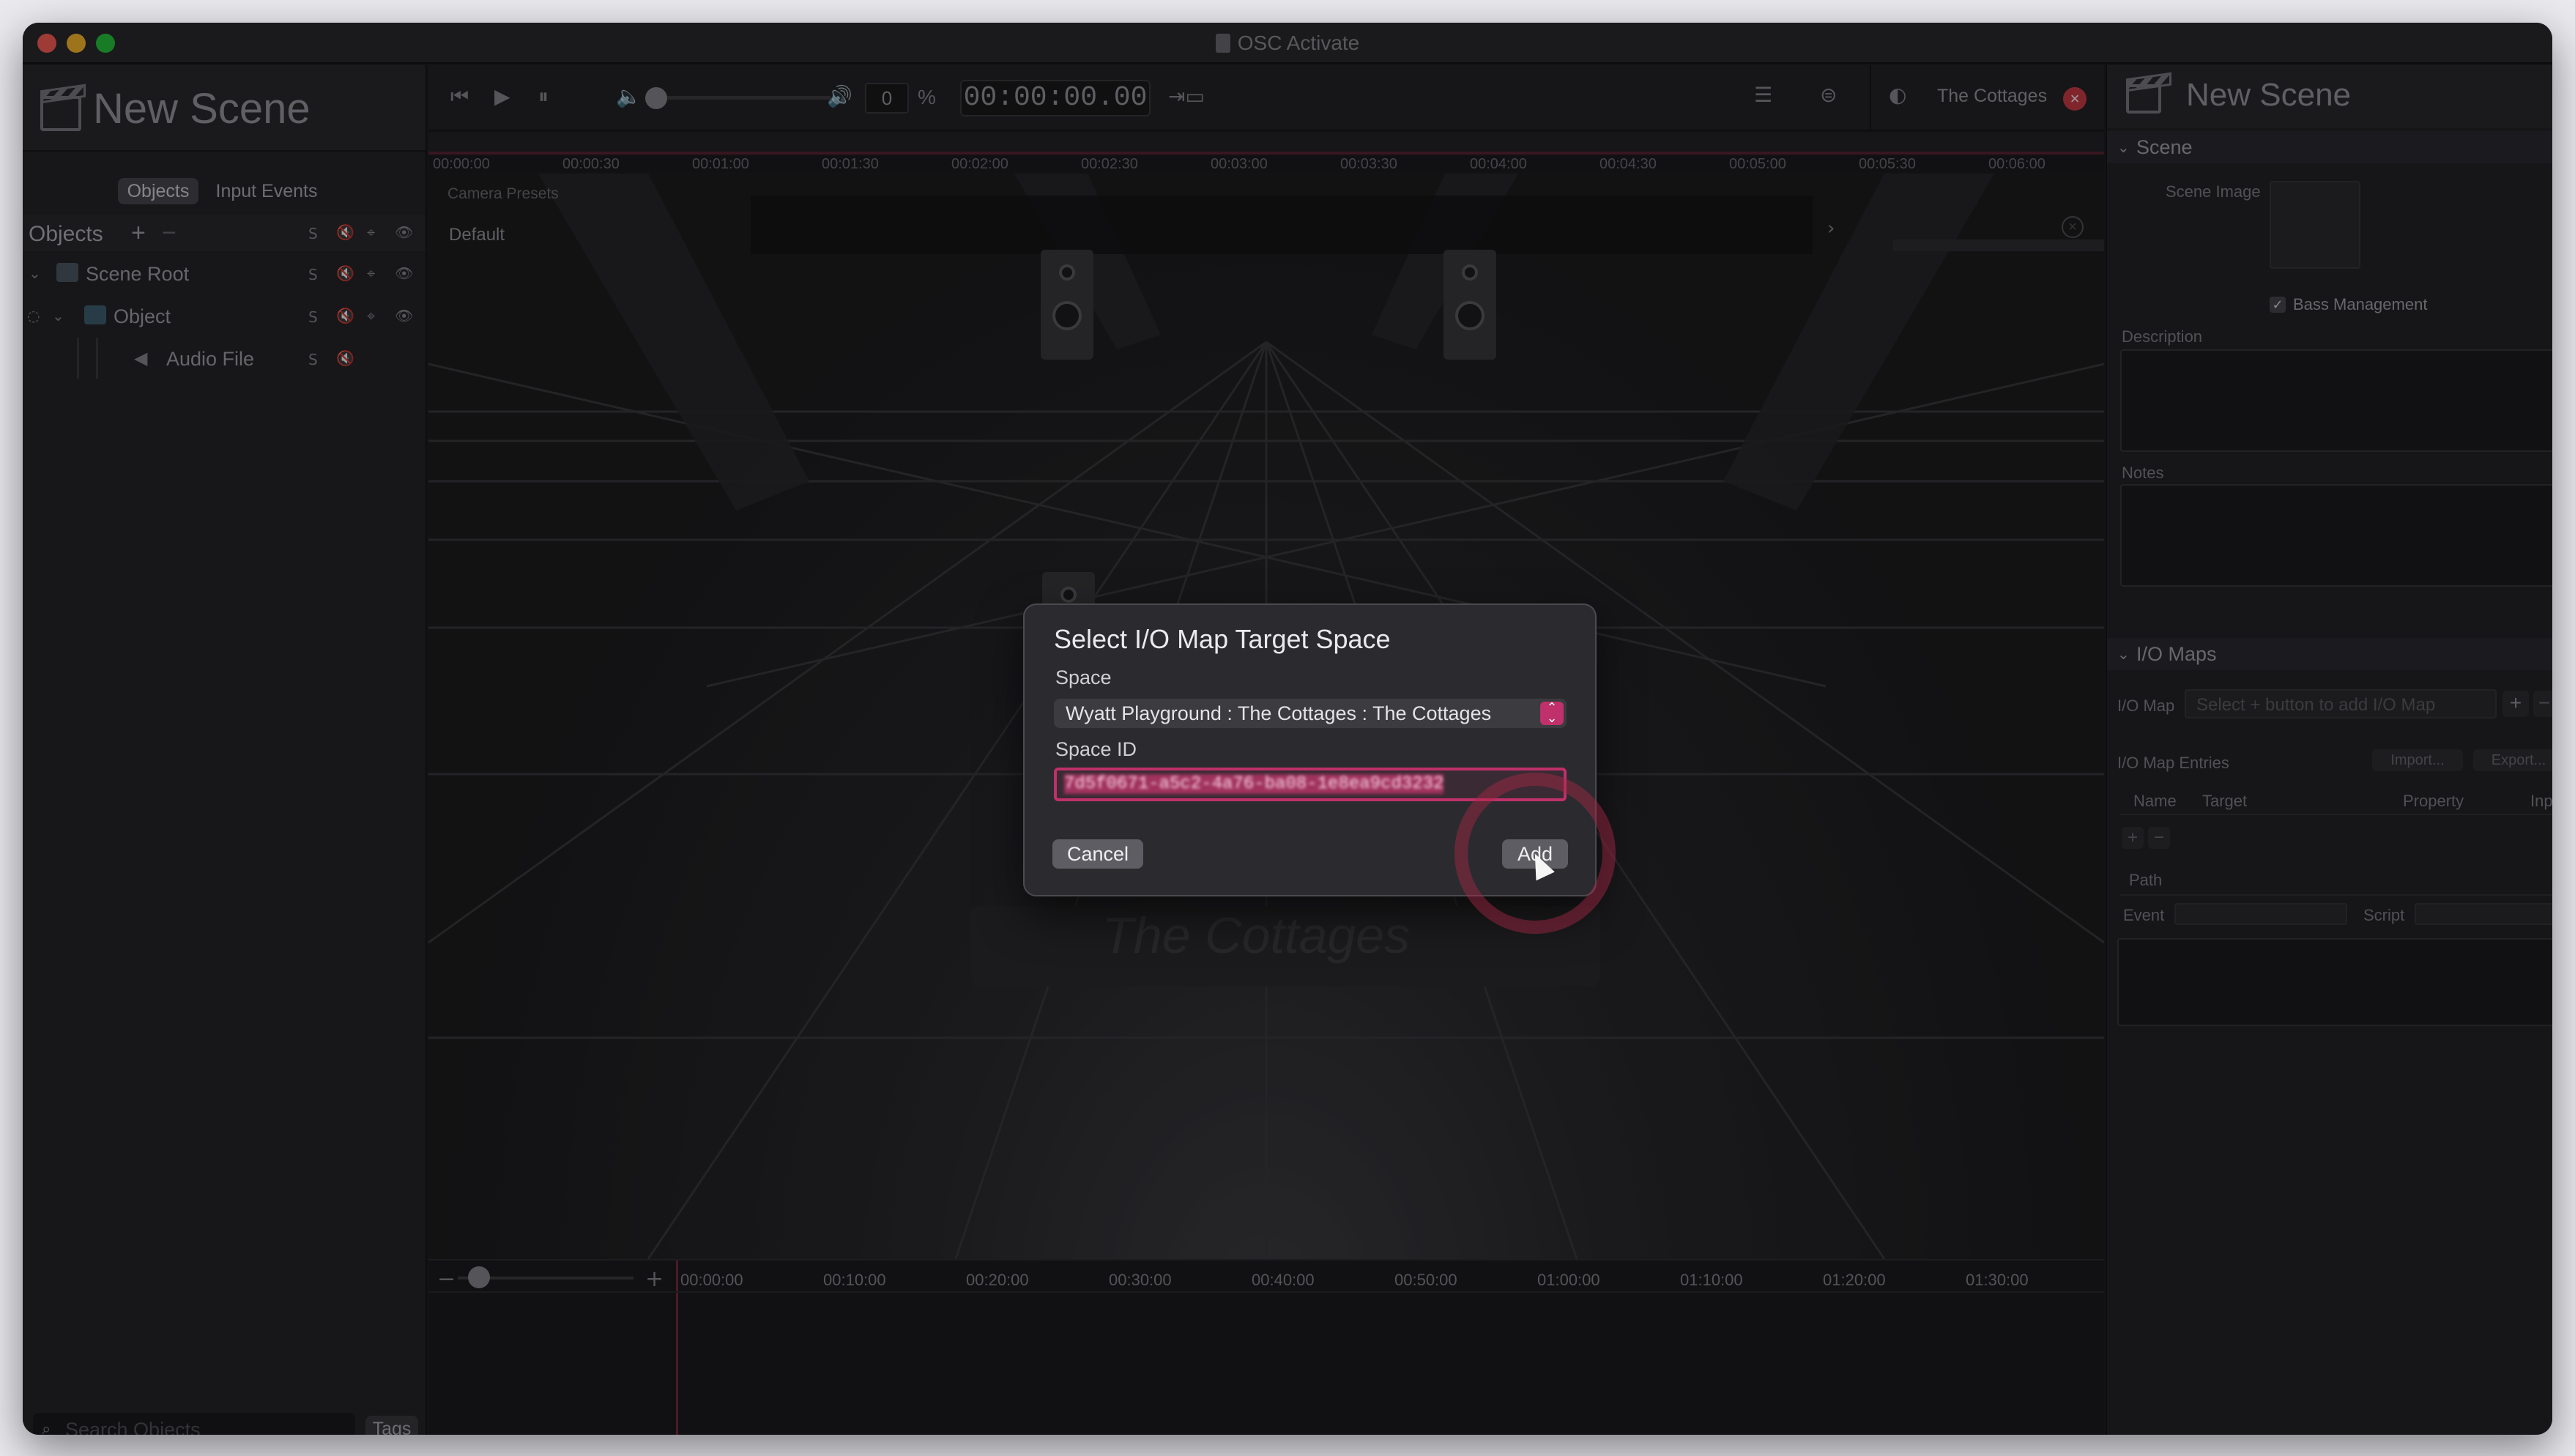  I want to click on space-id-value: 7d5f0671-a5c2-4a76-ba08-1e8ea9cd3232, so click(1254, 784).